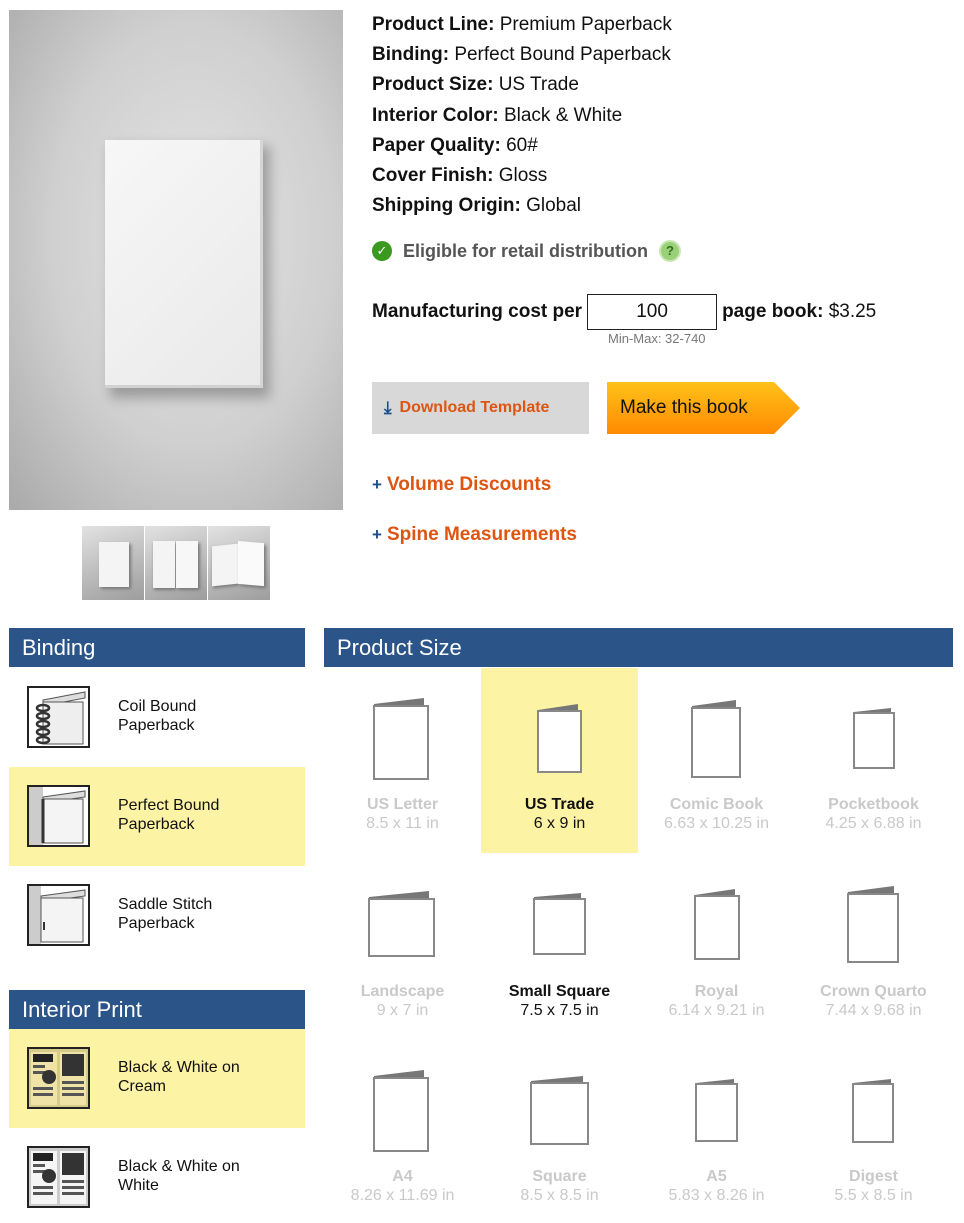 Image resolution: width=964 pixels, height=1223 pixels. Describe the element at coordinates (402, 1176) in the screenshot. I see `size-name: A4` at that location.